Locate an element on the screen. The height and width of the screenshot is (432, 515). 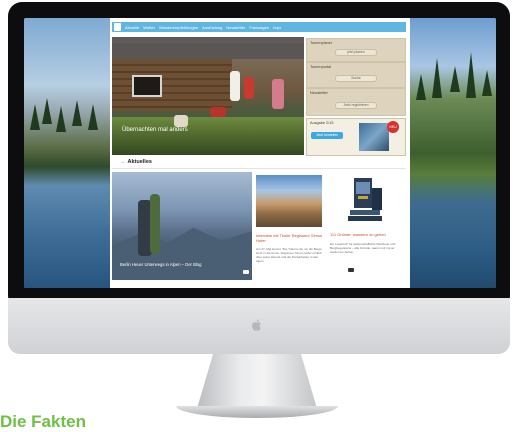
nav-item-impressum: Impr is located at coordinates (277, 27).